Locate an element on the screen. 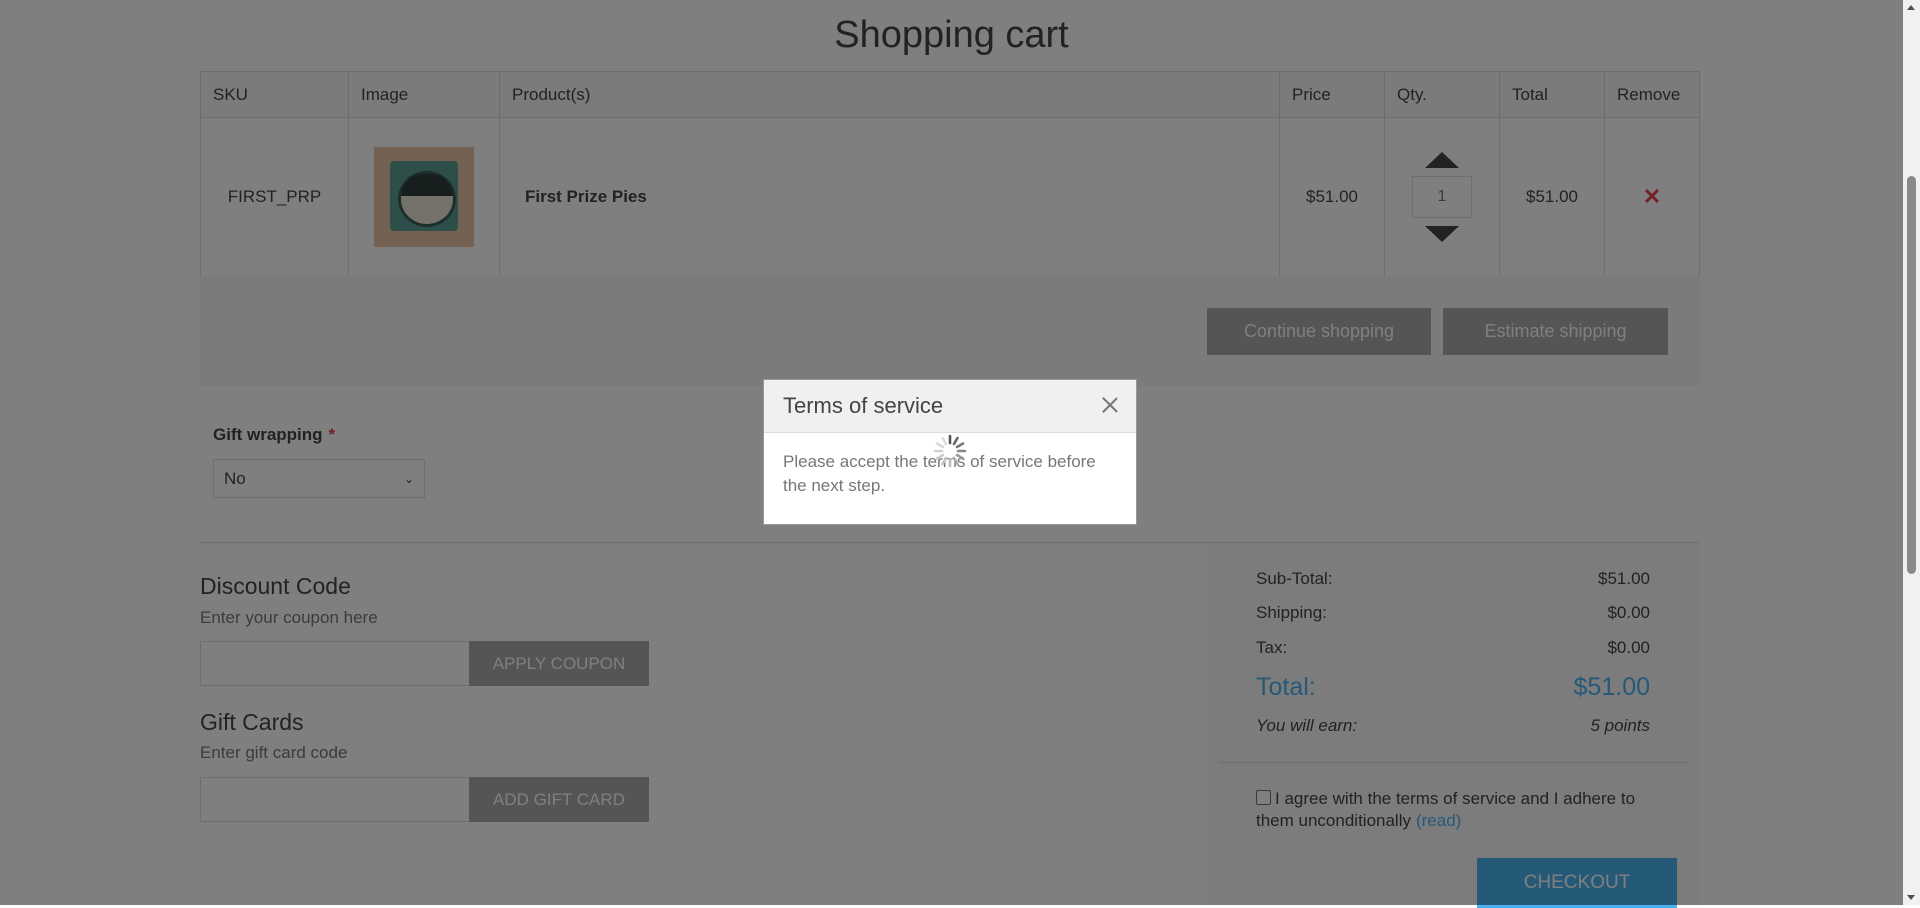 Image resolution: width=1920 pixels, height=908 pixels. page-scrollbar is located at coordinates (1911, 452).